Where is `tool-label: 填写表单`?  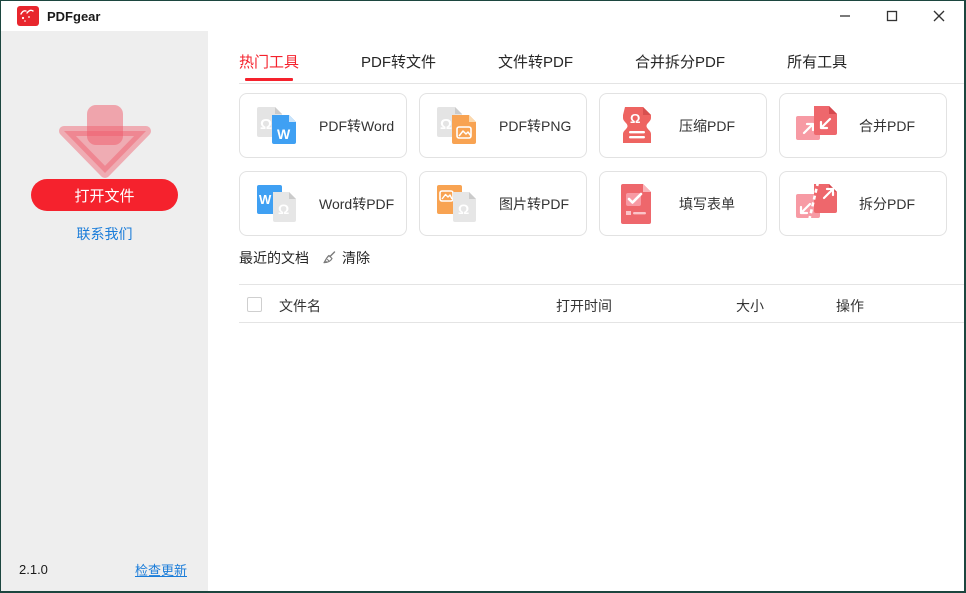 tool-label: 填写表单 is located at coordinates (707, 203).